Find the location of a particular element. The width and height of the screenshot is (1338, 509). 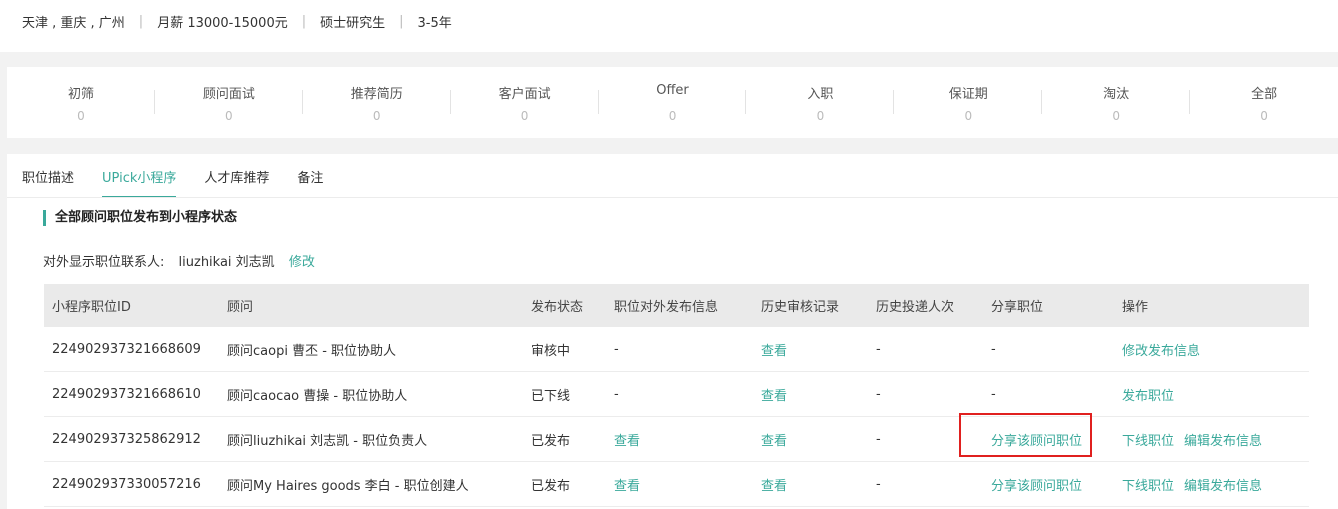

row-action-link: 发布职位 is located at coordinates (1148, 396).